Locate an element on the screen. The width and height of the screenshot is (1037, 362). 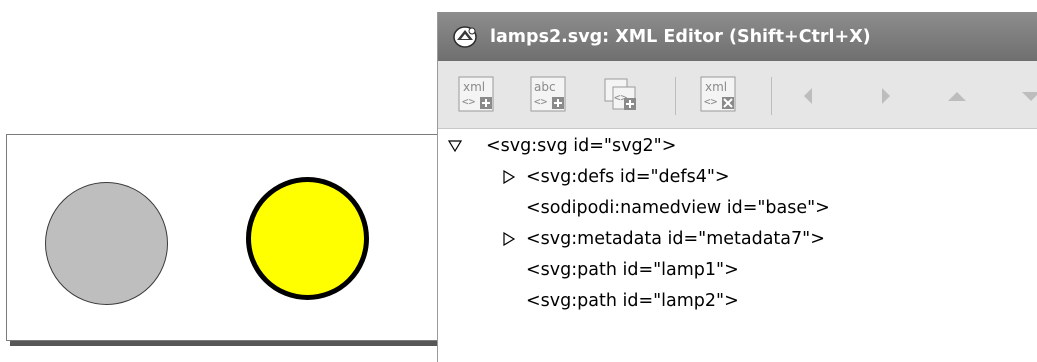
raise-node-arrow-up-icon is located at coordinates (957, 96).